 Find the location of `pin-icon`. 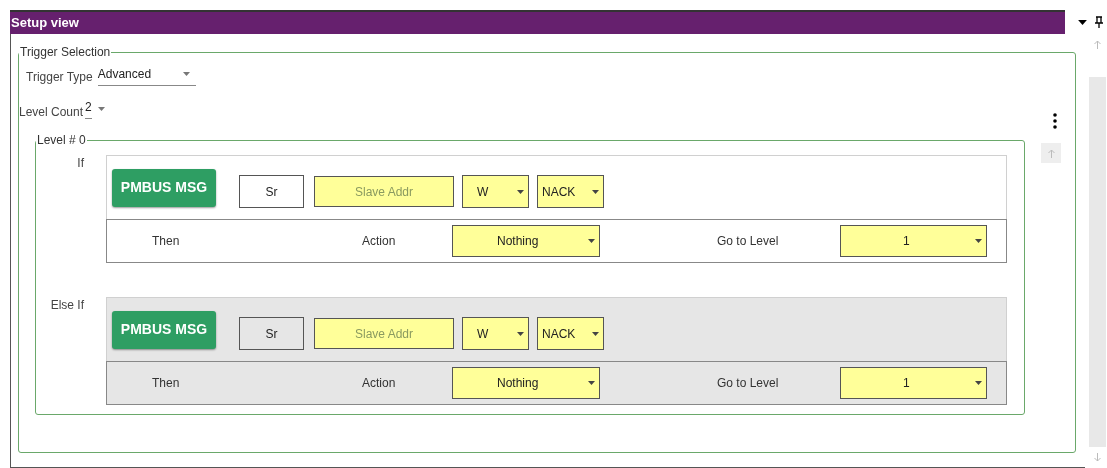

pin-icon is located at coordinates (1099, 22).